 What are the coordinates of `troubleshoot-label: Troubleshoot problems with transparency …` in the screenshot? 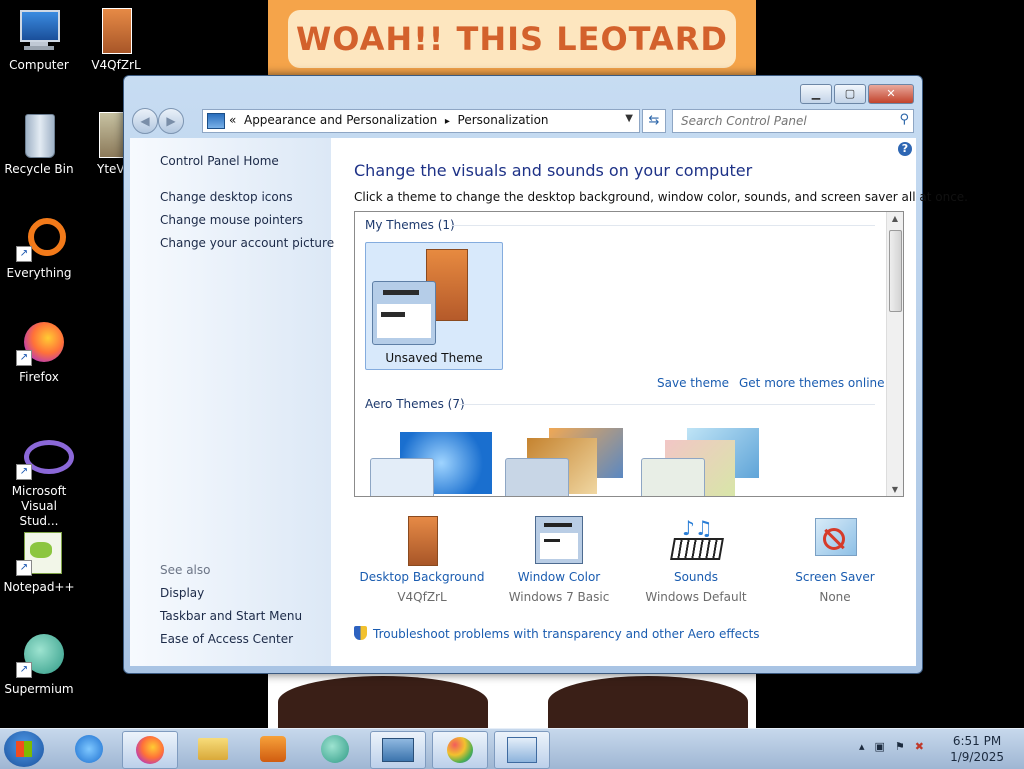 It's located at (566, 634).